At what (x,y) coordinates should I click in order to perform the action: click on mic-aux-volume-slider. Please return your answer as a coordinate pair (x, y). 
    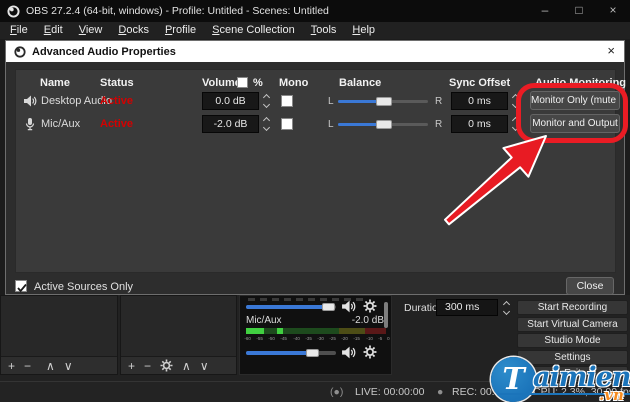
    Looking at the image, I should click on (291, 353).